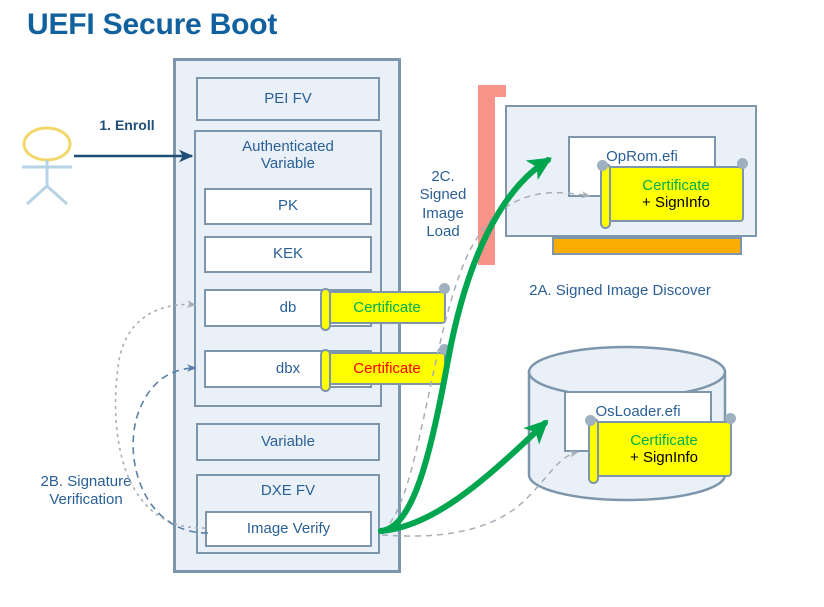 The height and width of the screenshot is (607, 824). What do you see at coordinates (288, 442) in the screenshot?
I see `variable-box: Variable` at bounding box center [288, 442].